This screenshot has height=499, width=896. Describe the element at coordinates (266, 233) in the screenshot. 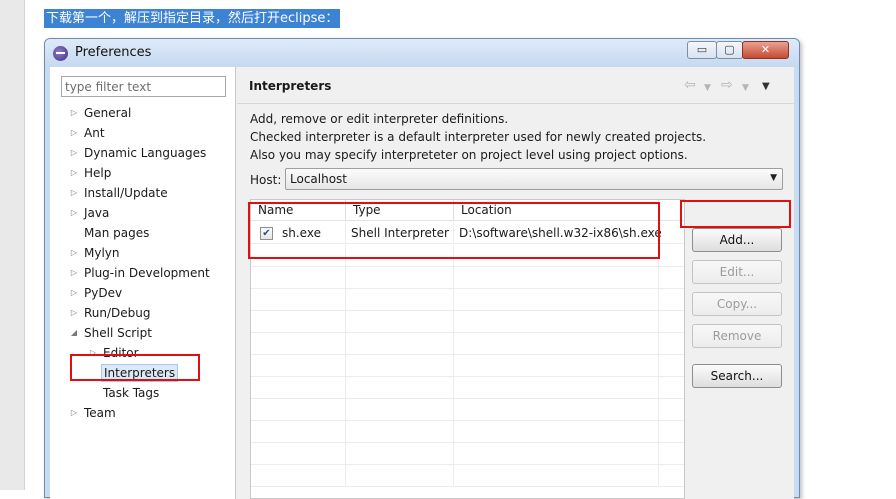

I see `default-interpreter-checkbox: ✔` at that location.